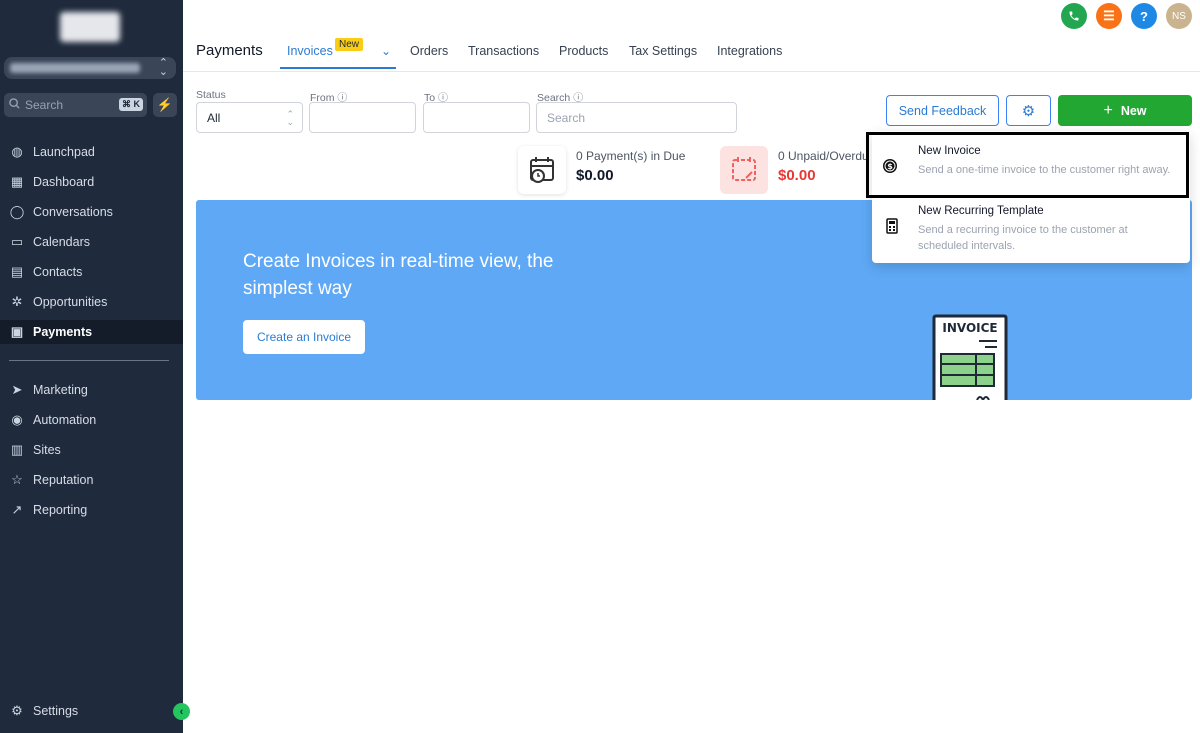  I want to click on phone-icon, so click(1074, 16).